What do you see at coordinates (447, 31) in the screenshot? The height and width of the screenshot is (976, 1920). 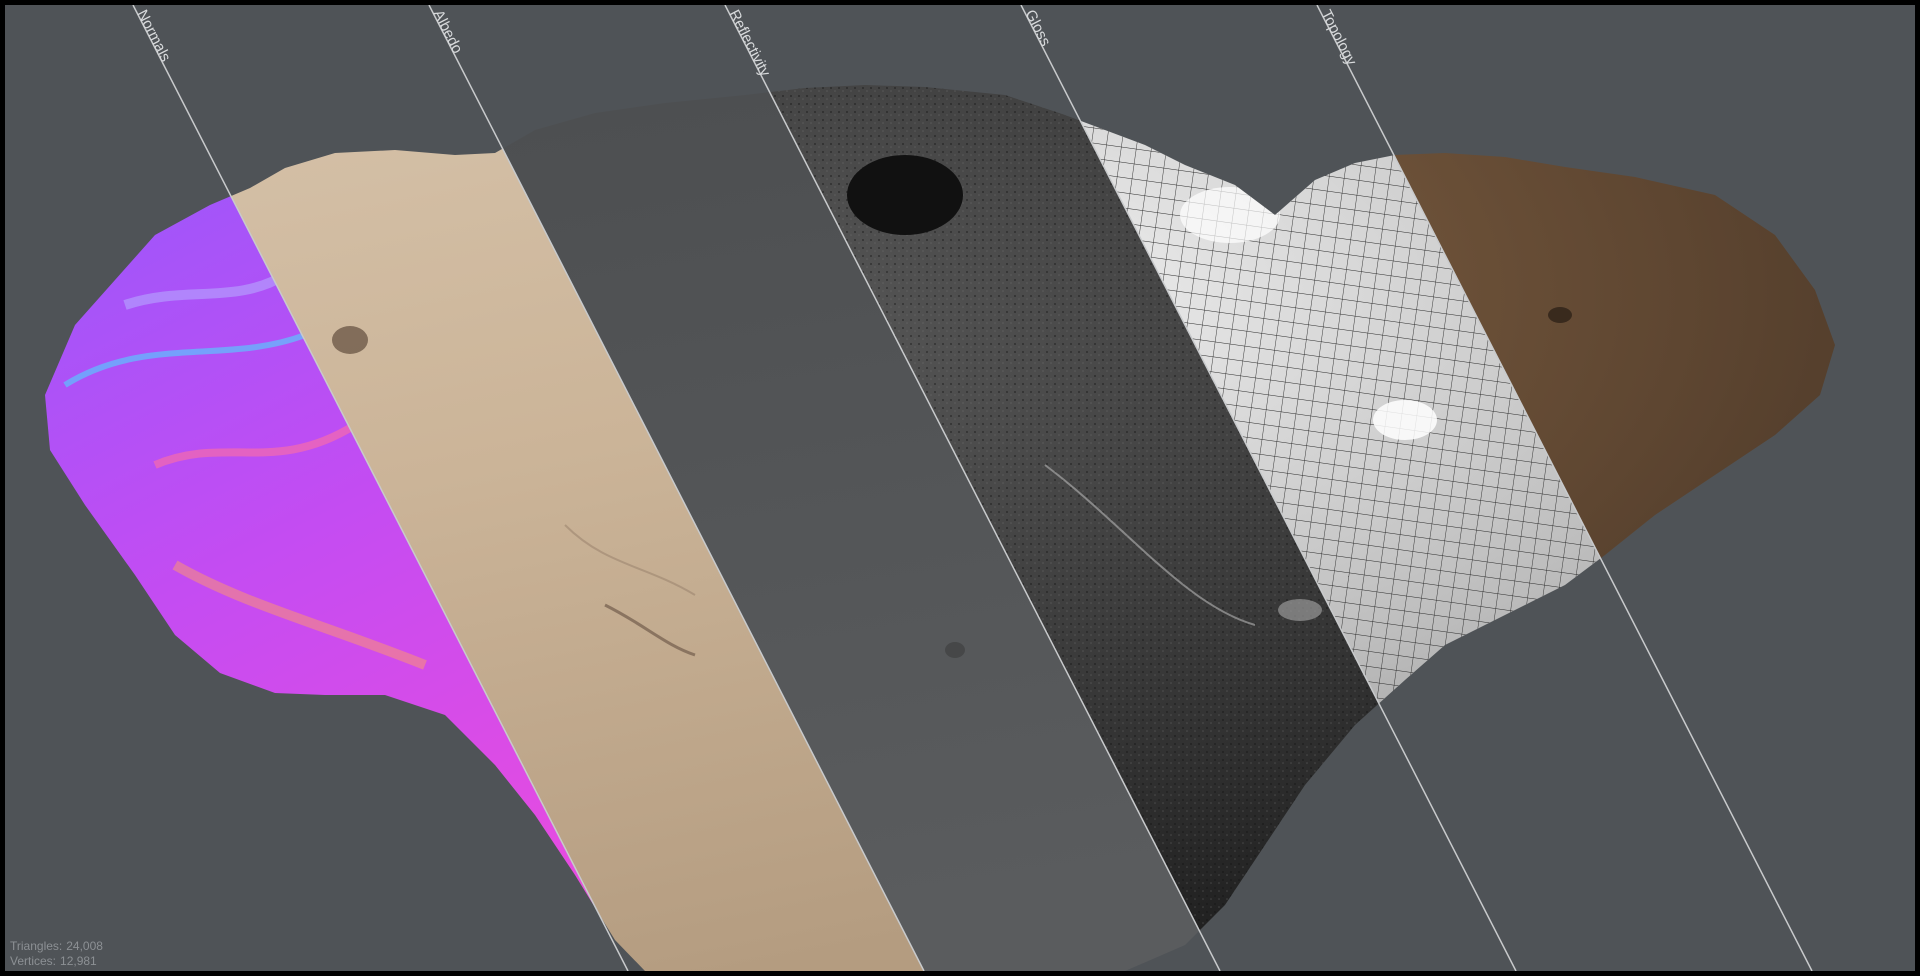 I see `layer-label-albedo: Albedo` at bounding box center [447, 31].